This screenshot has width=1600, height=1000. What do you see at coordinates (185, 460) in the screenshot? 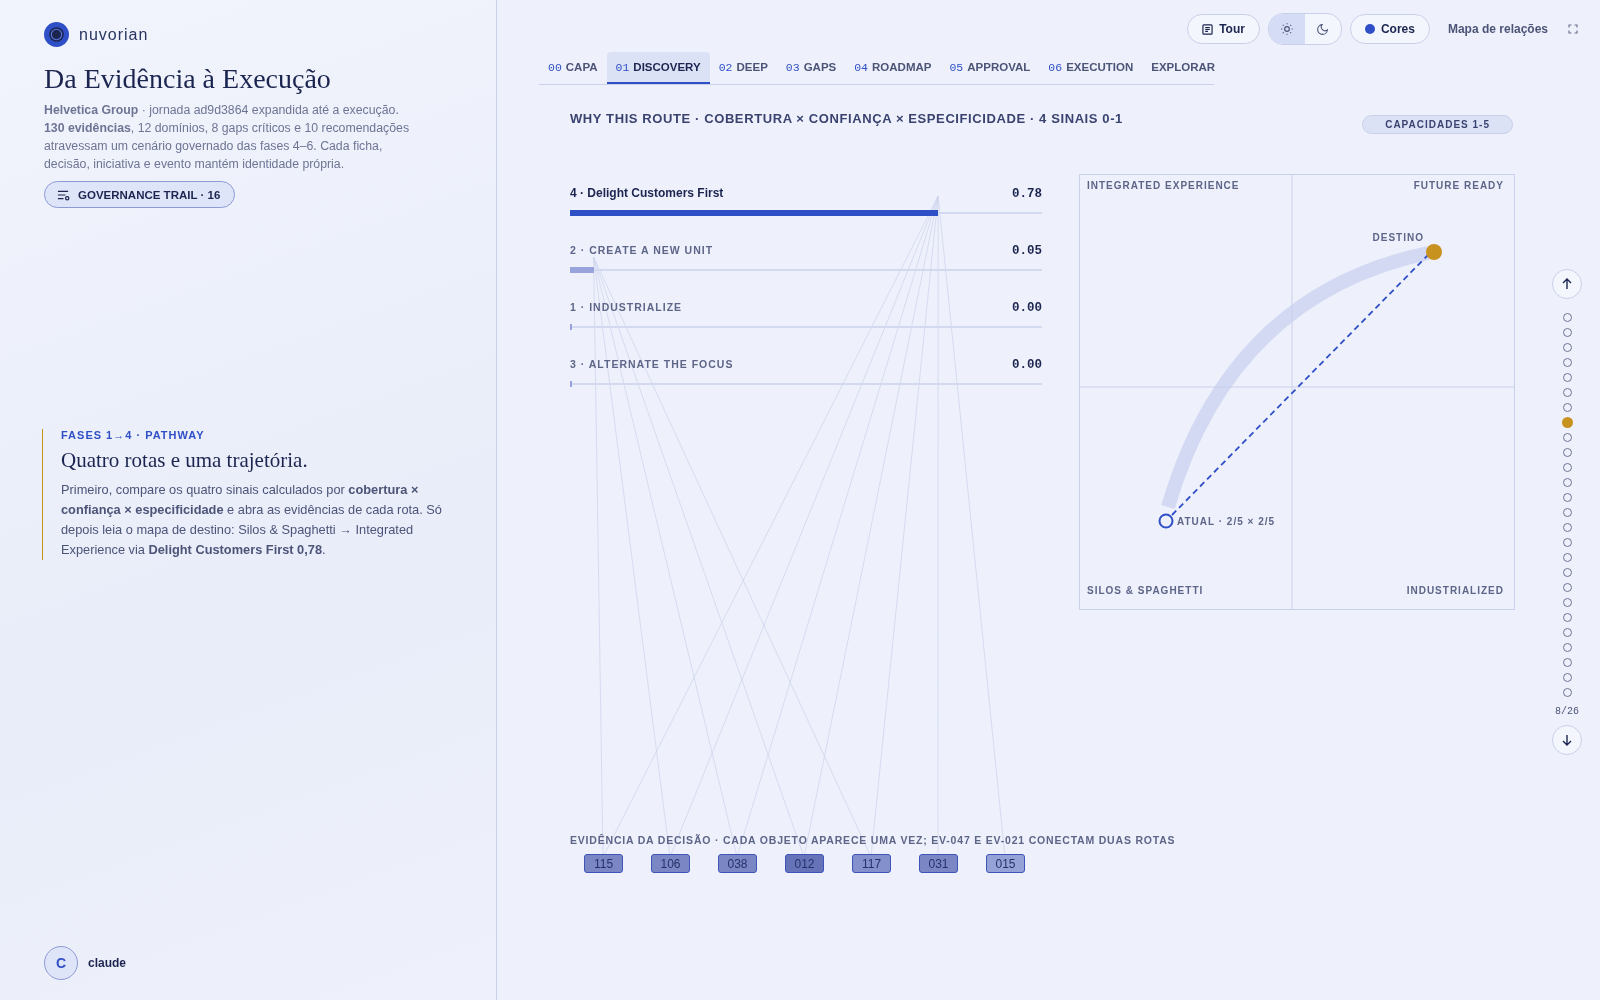
I see `pathway-heading: Quatro rotas e uma trajetória.` at bounding box center [185, 460].